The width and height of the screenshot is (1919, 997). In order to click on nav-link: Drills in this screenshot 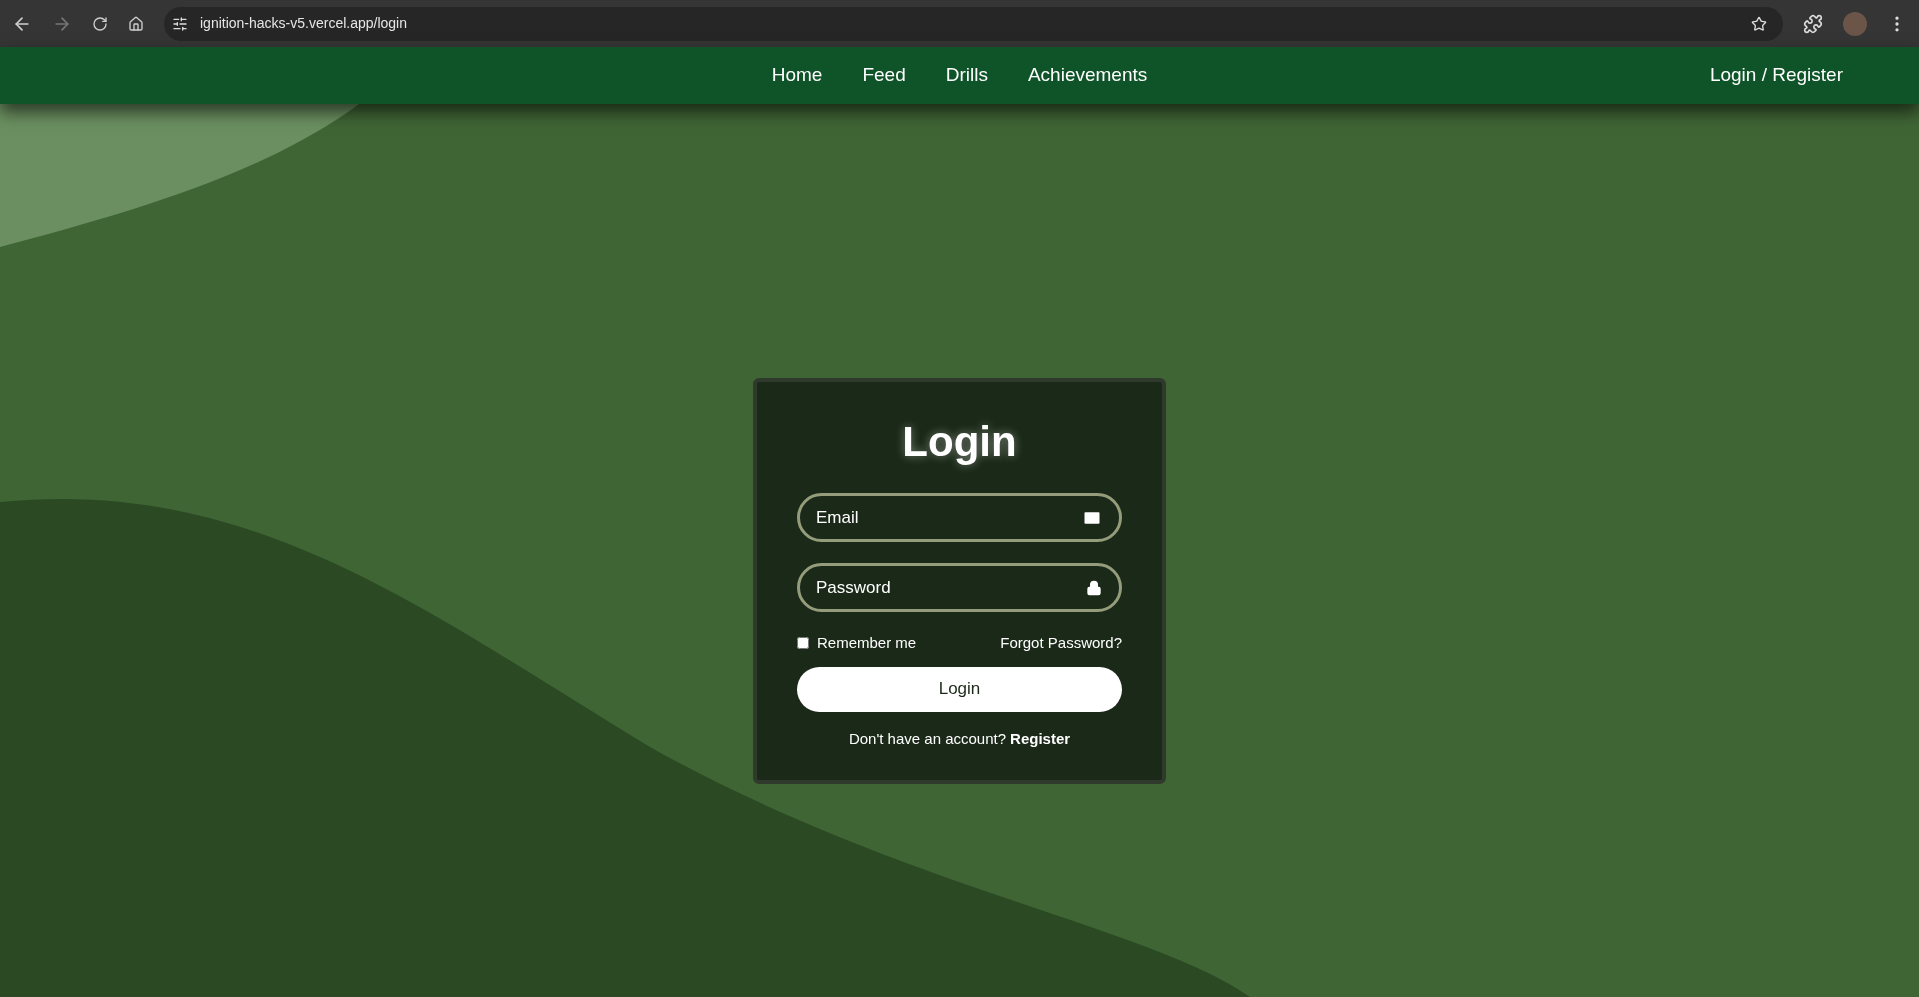, I will do `click(966, 75)`.